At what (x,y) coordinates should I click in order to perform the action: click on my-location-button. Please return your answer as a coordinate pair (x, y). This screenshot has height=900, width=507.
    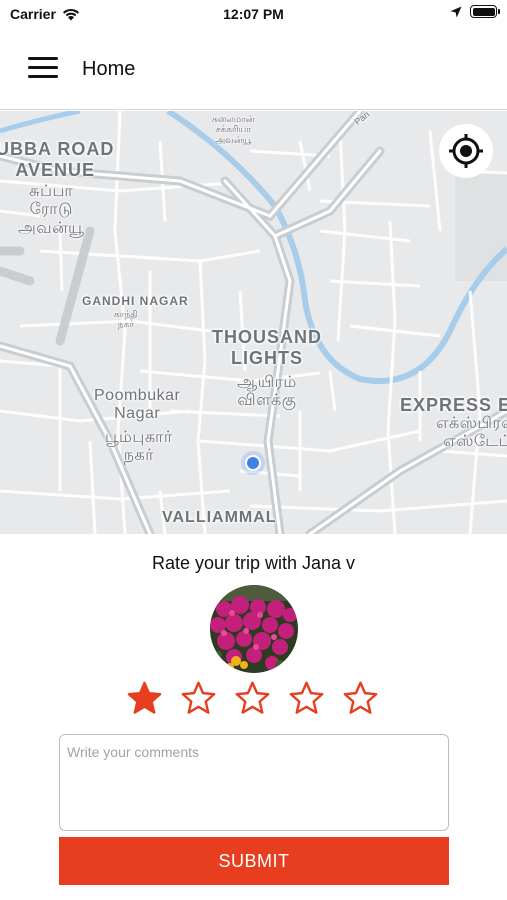
    Looking at the image, I should click on (466, 151).